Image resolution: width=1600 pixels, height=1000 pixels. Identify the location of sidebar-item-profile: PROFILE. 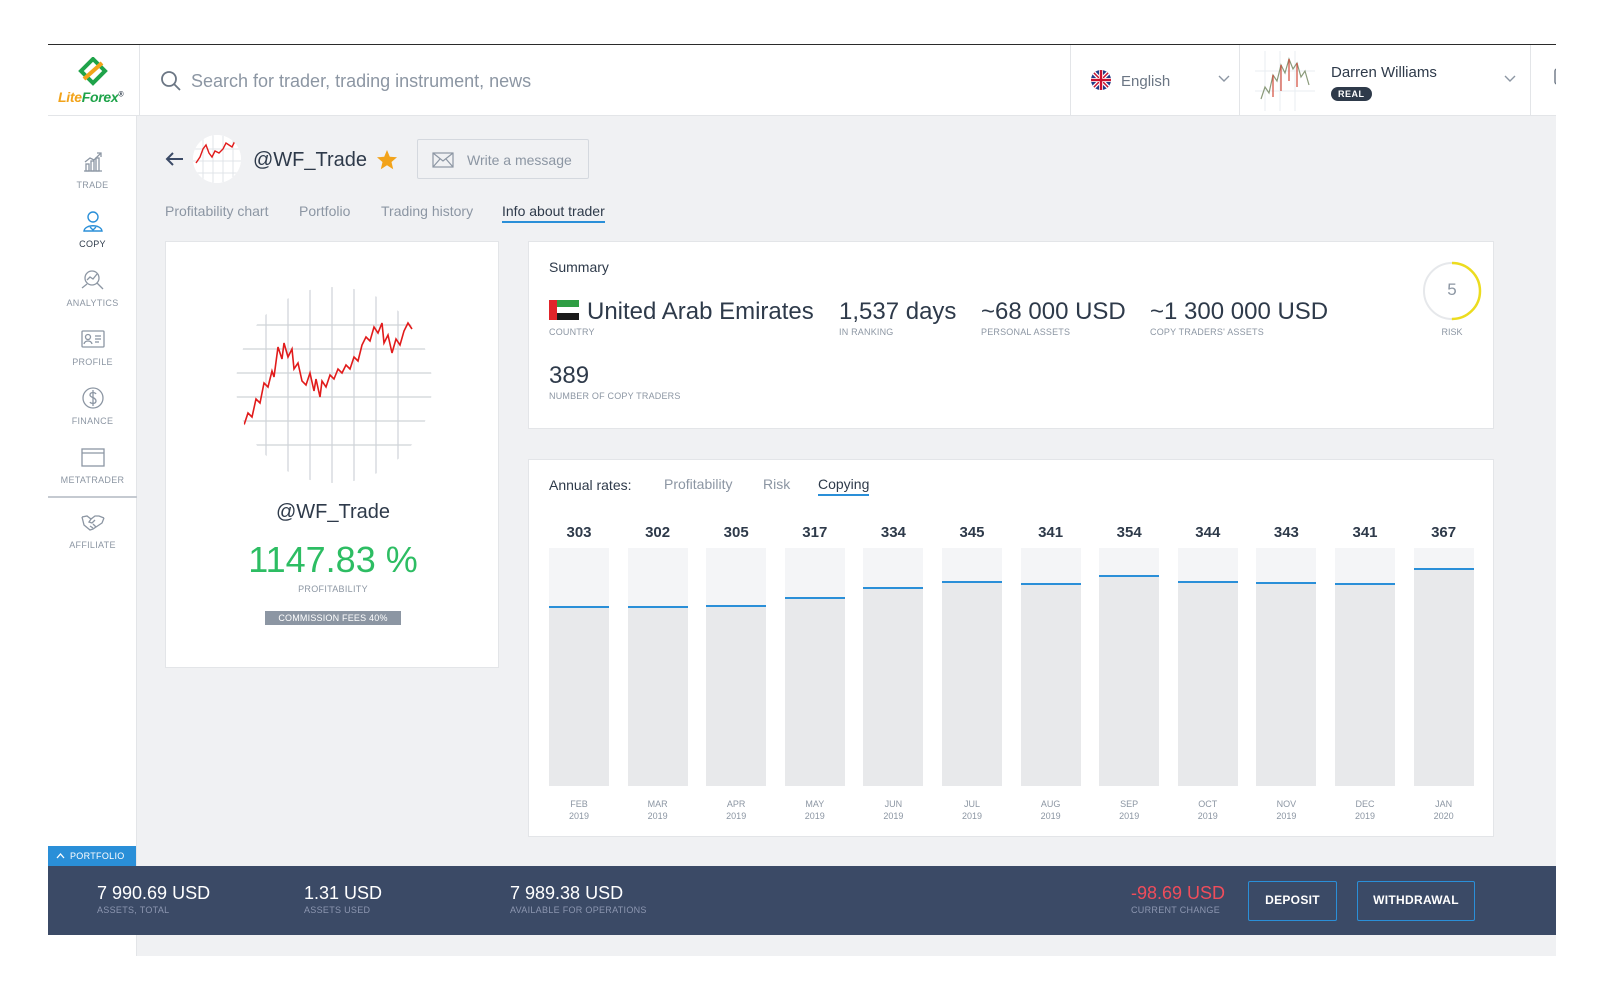
(92, 354).